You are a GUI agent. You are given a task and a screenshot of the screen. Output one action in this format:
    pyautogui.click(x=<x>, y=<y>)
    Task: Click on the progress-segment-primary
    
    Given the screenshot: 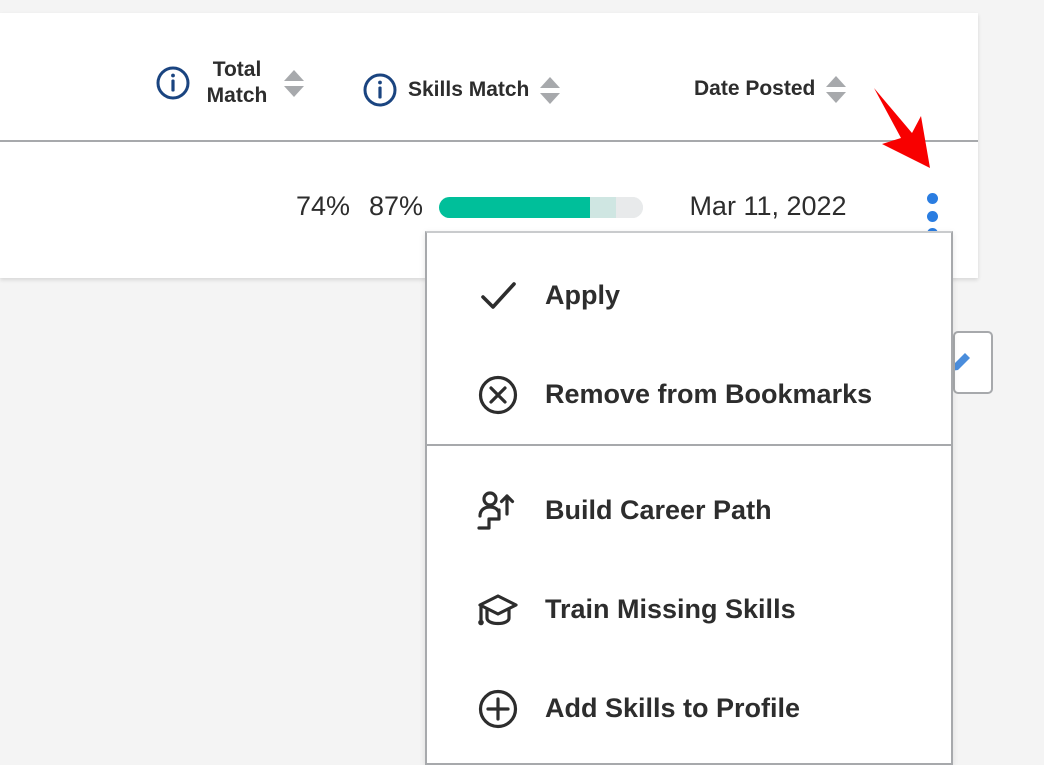 What is the action you would take?
    pyautogui.click(x=514, y=207)
    